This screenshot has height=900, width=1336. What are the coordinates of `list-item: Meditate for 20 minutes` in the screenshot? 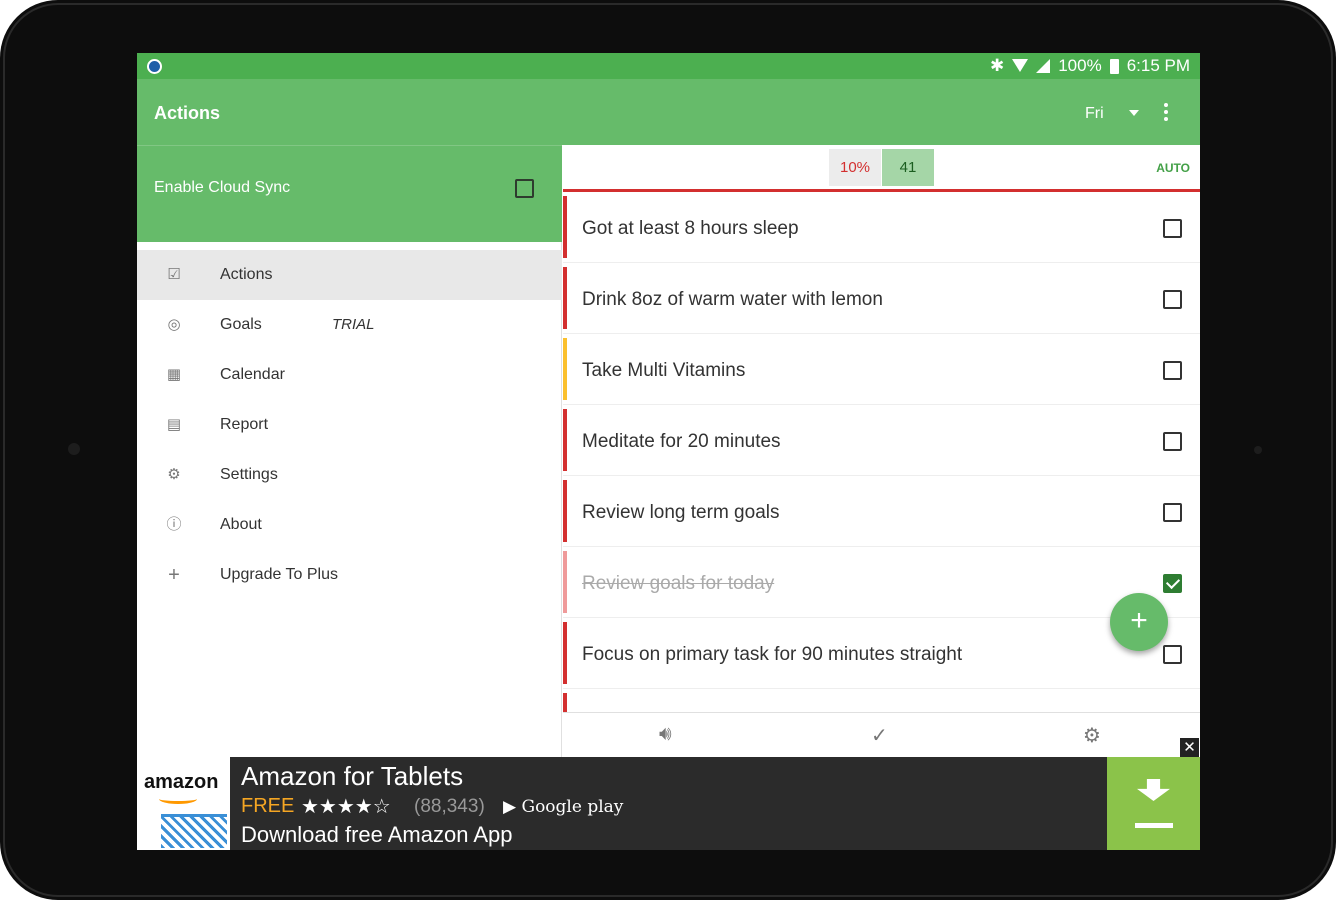 It's located at (881, 440).